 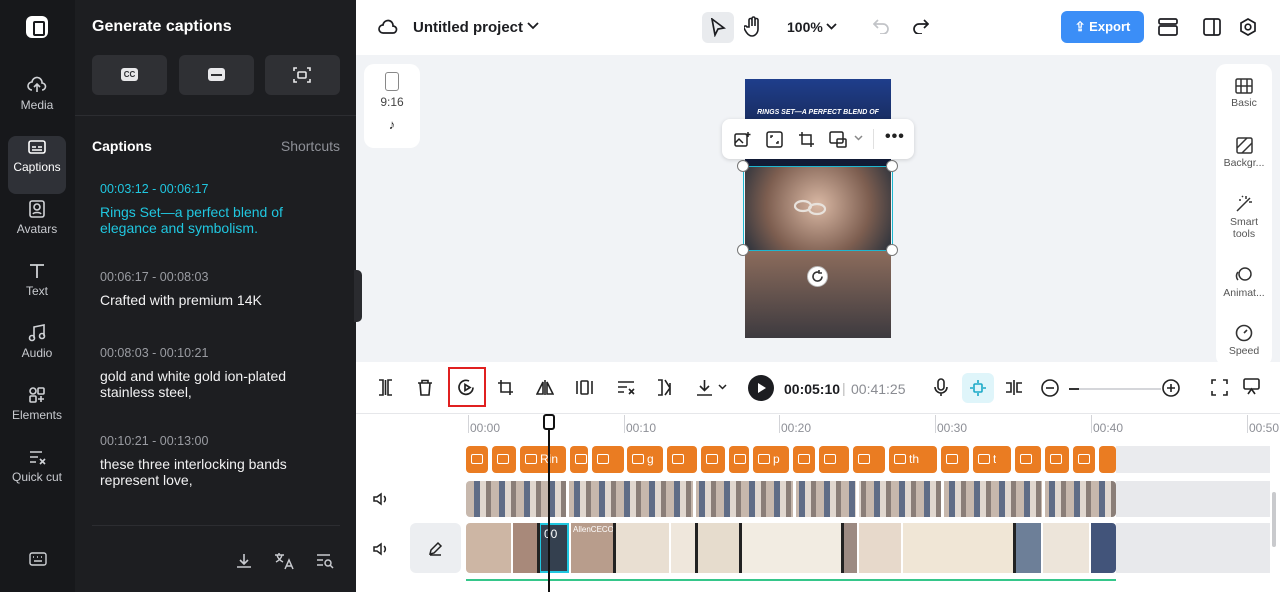 What do you see at coordinates (805, 27) in the screenshot?
I see `zoom-level: 100%` at bounding box center [805, 27].